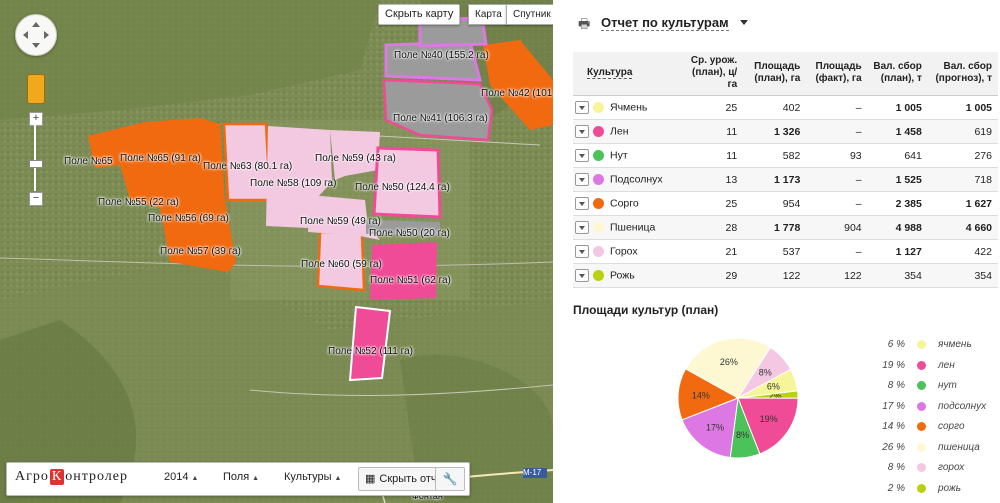 The image size is (1000, 503). What do you see at coordinates (628, 275) in the screenshot?
I see `crop-cell: Рожь` at bounding box center [628, 275].